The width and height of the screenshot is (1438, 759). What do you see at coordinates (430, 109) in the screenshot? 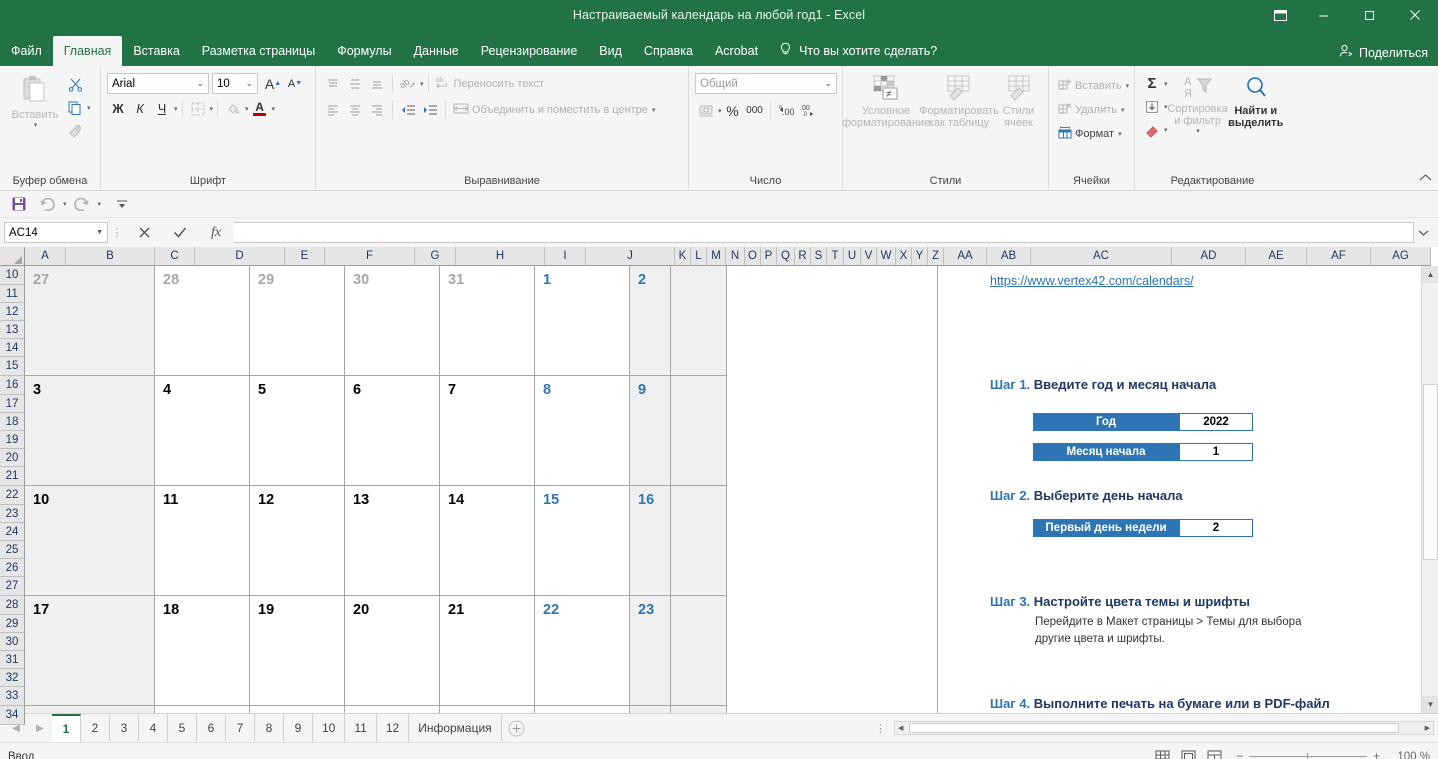
I see `increase-indent-icon` at bounding box center [430, 109].